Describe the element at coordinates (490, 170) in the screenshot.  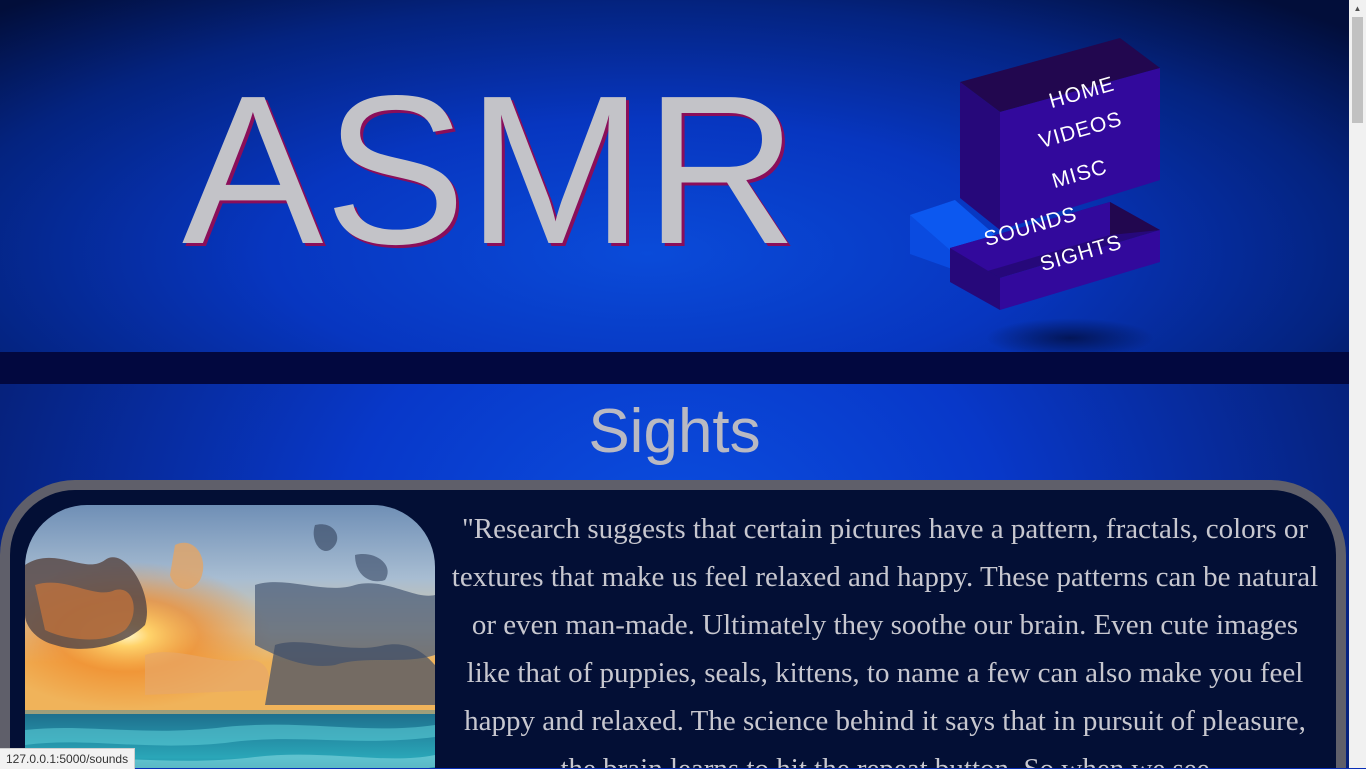
I see `site-logo: ASMR` at that location.